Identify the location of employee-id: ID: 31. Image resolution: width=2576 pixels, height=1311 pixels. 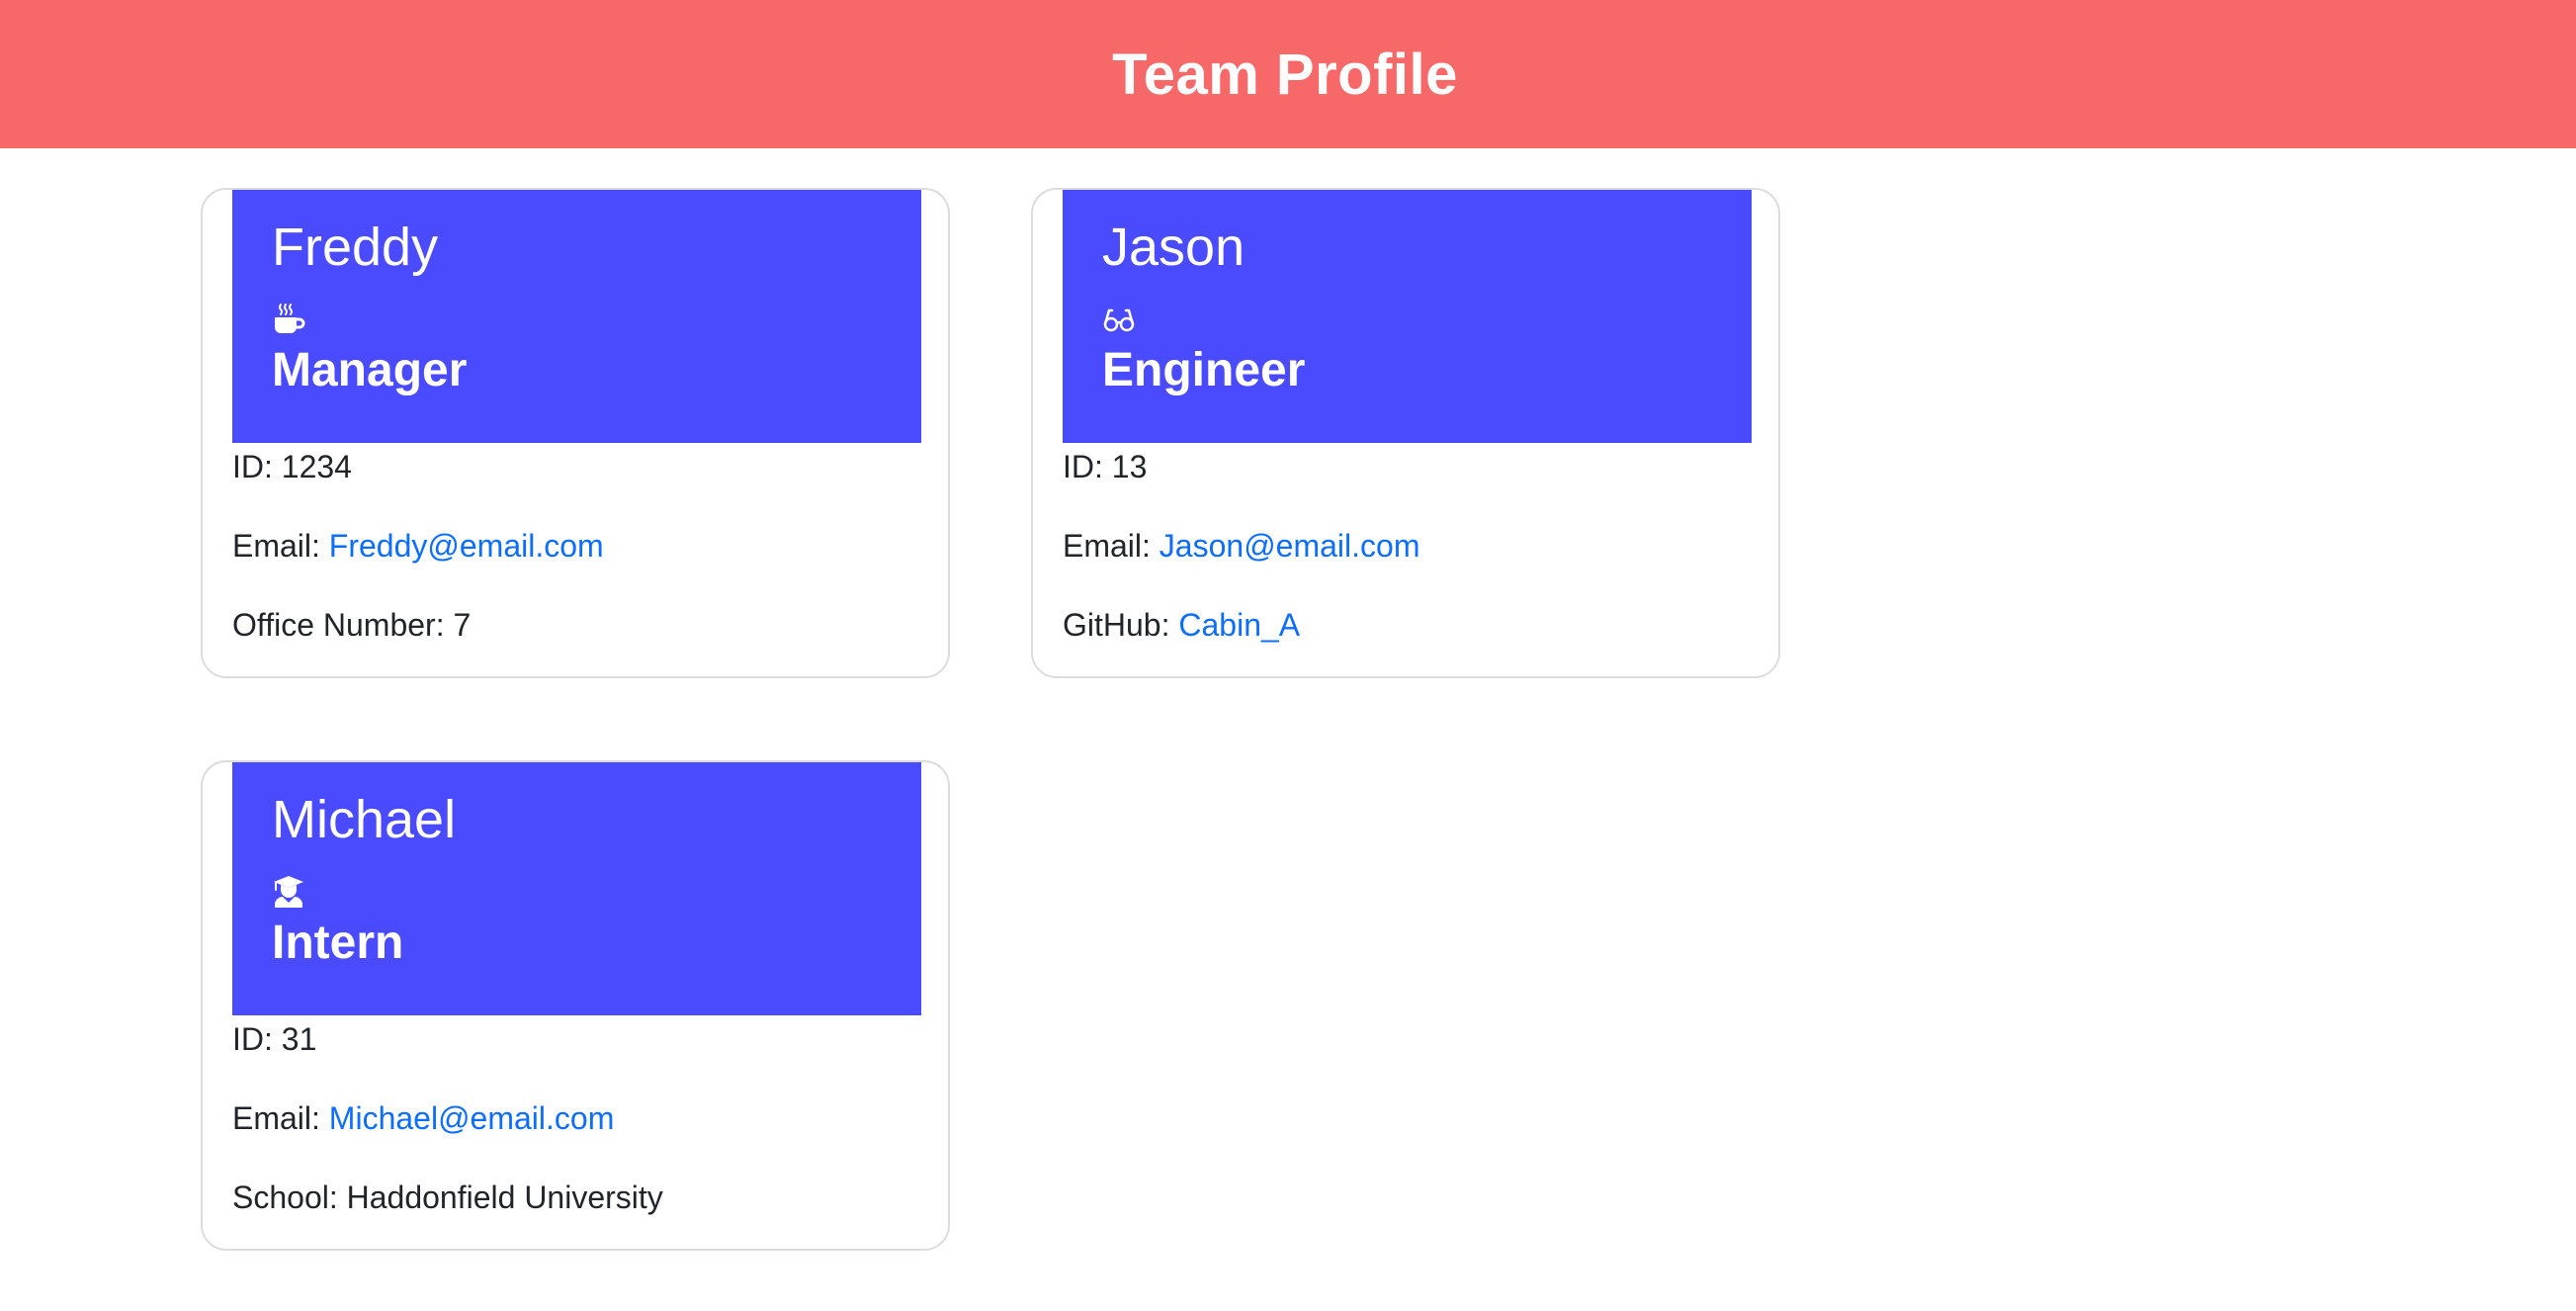
(274, 1039).